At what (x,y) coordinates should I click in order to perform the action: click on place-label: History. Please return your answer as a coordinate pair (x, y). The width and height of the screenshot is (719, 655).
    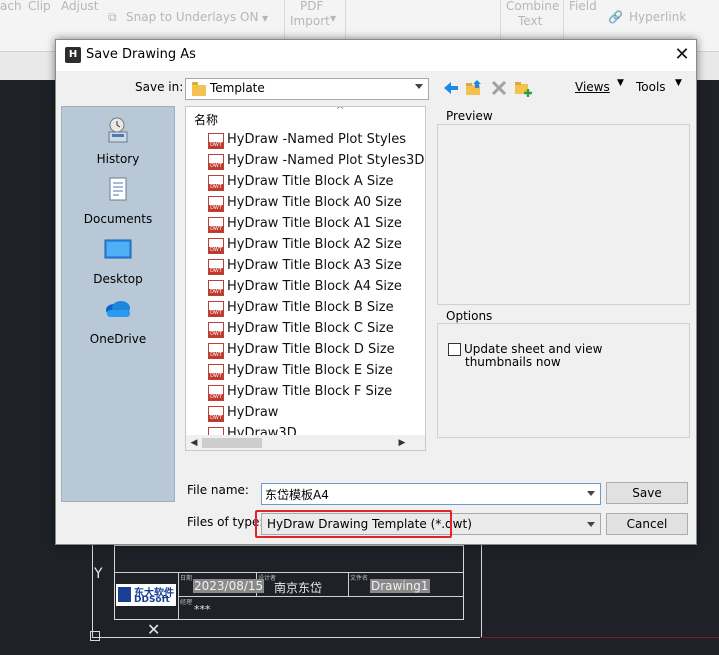
    Looking at the image, I should click on (118, 159).